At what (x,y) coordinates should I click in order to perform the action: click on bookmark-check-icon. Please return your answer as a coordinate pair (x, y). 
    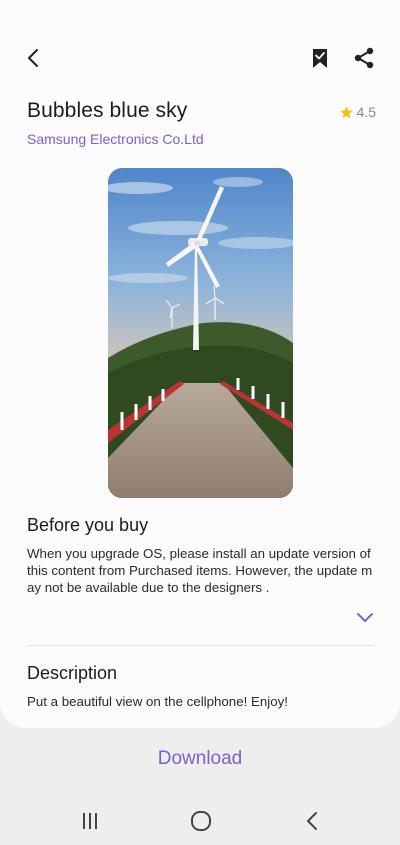
    Looking at the image, I should click on (320, 58).